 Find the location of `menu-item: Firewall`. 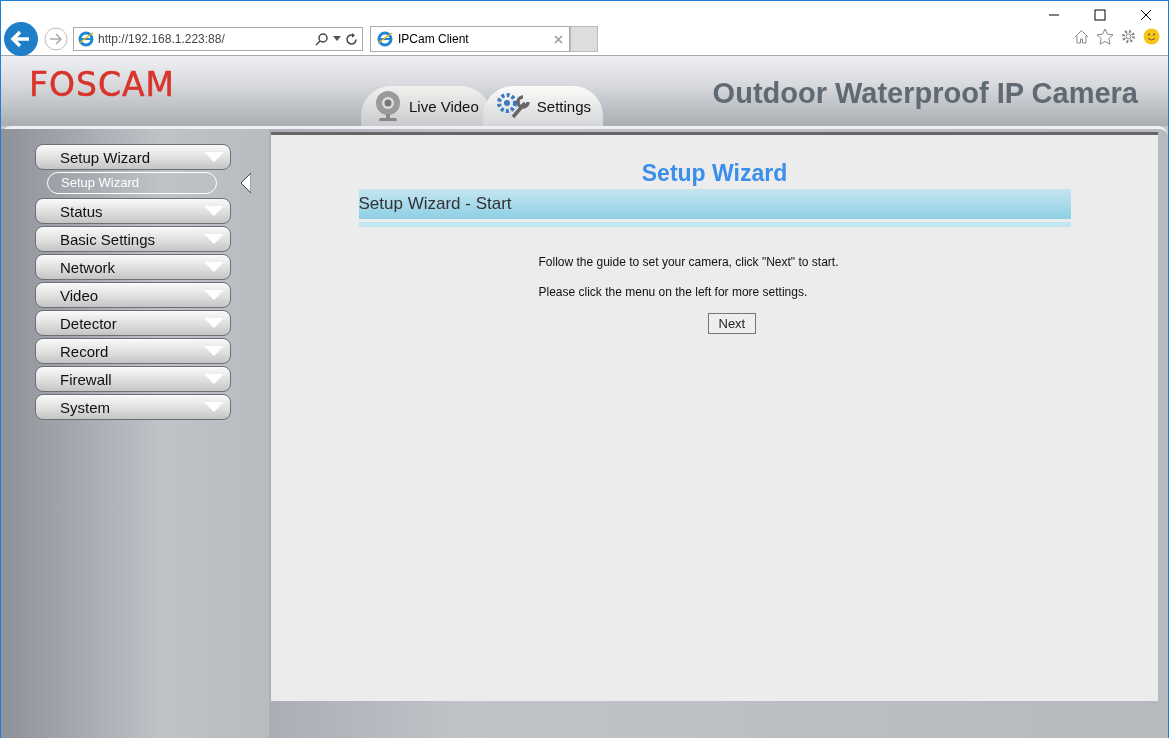

menu-item: Firewall is located at coordinates (133, 379).